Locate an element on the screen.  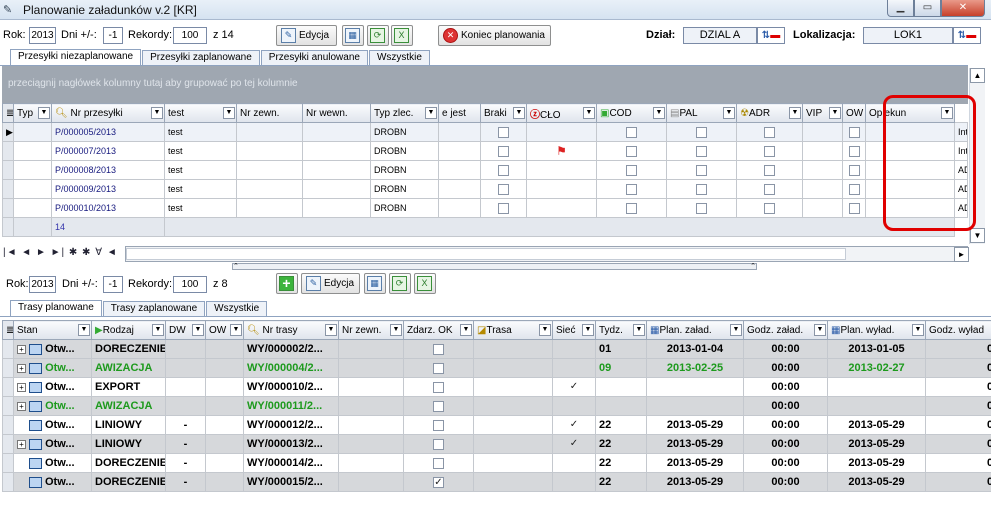
tab-trasy-wszystkie: Wszystkie is located at coordinates (237, 309).